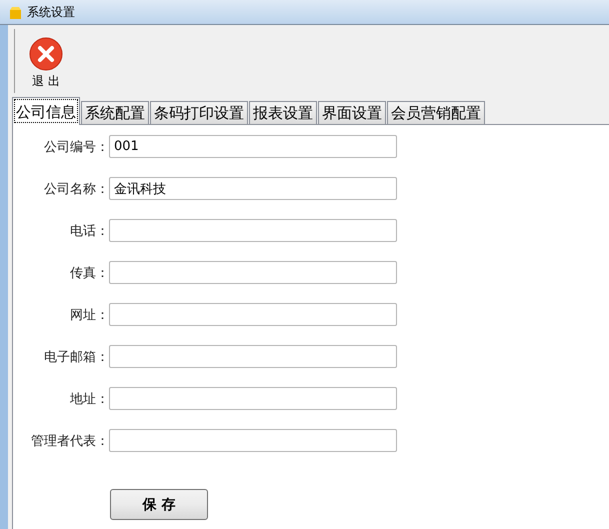 The height and width of the screenshot is (529, 609). Describe the element at coordinates (115, 112) in the screenshot. I see `tab: 系统配置` at that location.